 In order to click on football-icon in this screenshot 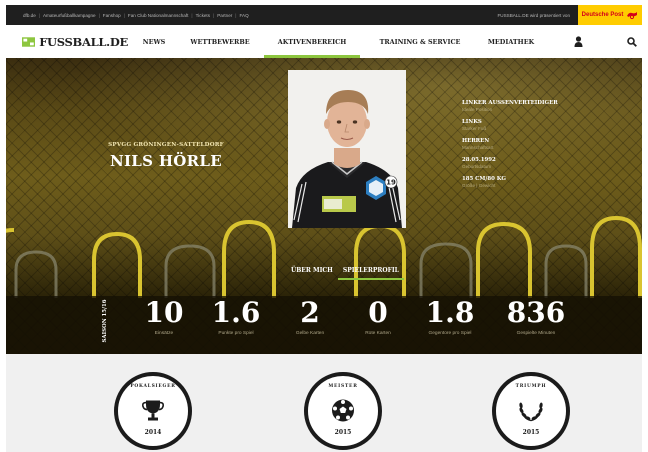, I will do `click(343, 410)`.